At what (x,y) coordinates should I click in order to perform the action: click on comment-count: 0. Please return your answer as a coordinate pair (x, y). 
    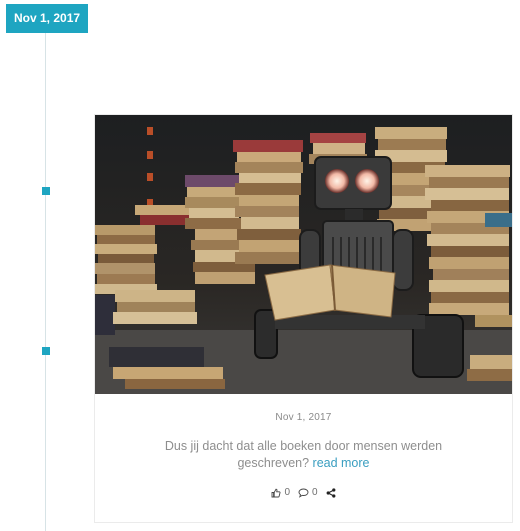
    Looking at the image, I should click on (315, 492).